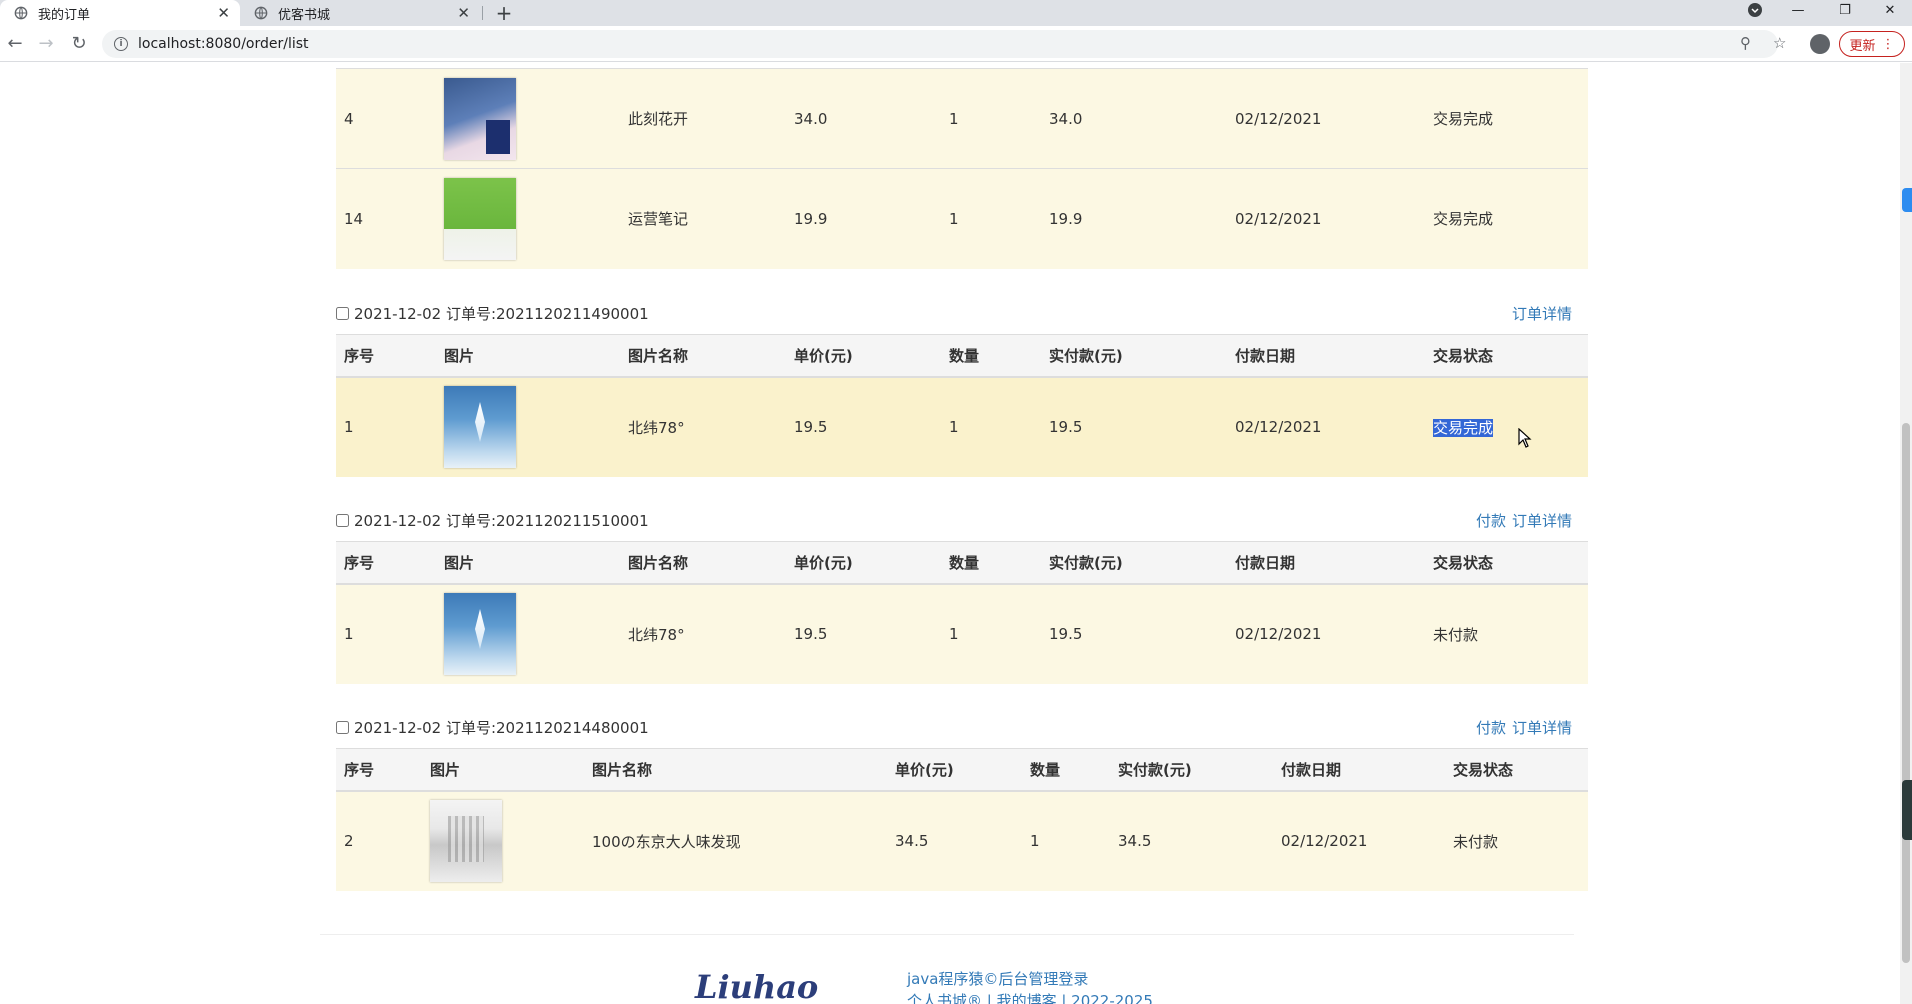 Image resolution: width=1912 pixels, height=1004 pixels. What do you see at coordinates (1907, 200) in the screenshot?
I see `side-float-tab` at bounding box center [1907, 200].